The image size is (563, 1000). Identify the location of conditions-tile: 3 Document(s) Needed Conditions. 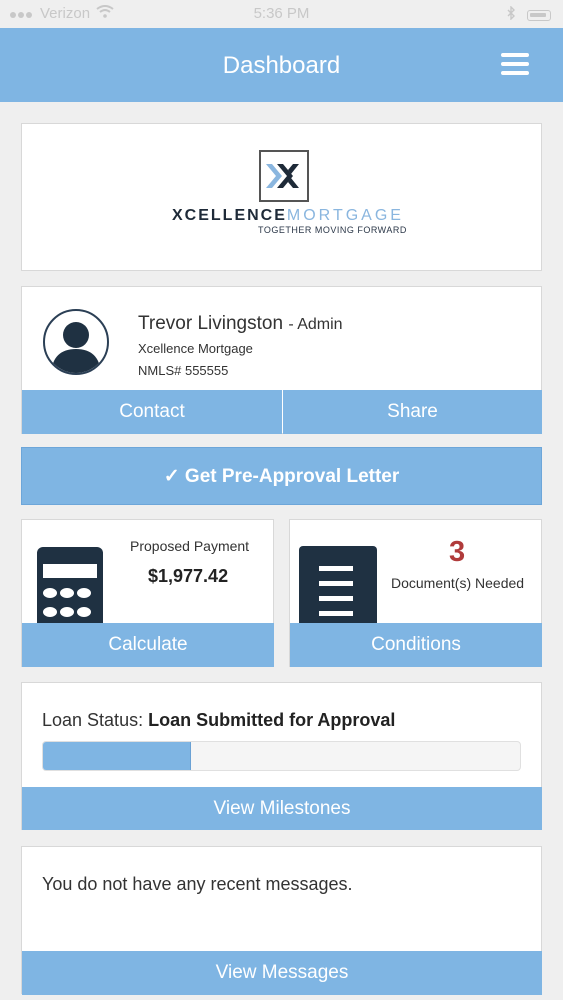
(415, 593).